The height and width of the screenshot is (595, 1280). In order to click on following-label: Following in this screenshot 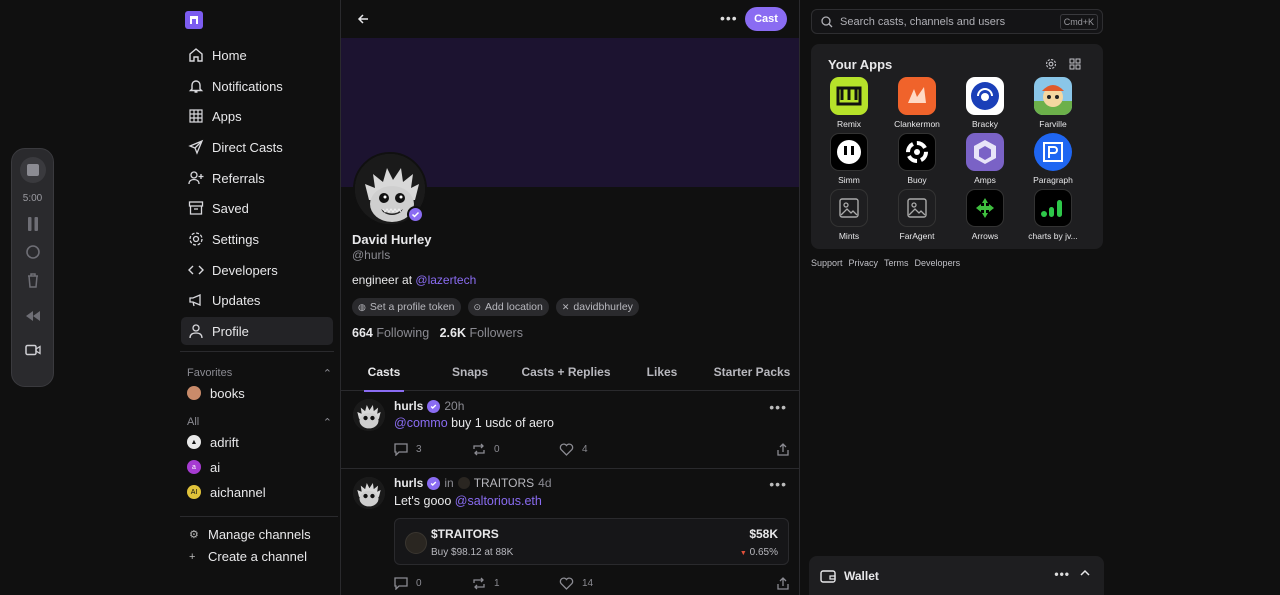, I will do `click(403, 333)`.